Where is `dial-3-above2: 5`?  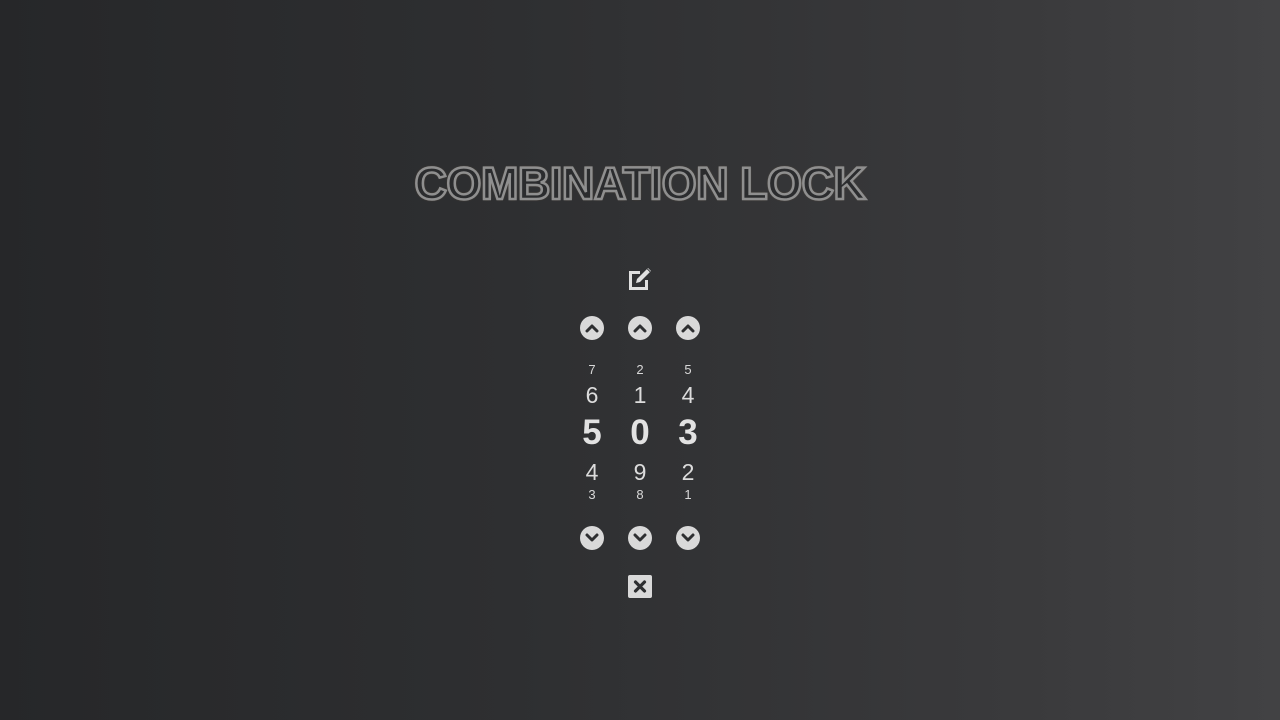
dial-3-above2: 5 is located at coordinates (688, 369).